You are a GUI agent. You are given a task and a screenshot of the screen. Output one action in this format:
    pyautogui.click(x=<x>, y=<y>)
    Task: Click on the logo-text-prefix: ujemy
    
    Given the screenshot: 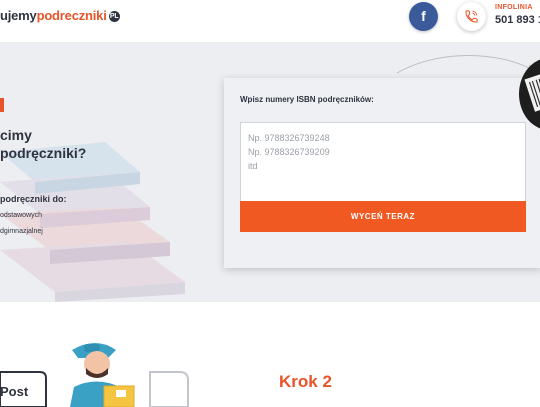 What is the action you would take?
    pyautogui.click(x=18, y=15)
    